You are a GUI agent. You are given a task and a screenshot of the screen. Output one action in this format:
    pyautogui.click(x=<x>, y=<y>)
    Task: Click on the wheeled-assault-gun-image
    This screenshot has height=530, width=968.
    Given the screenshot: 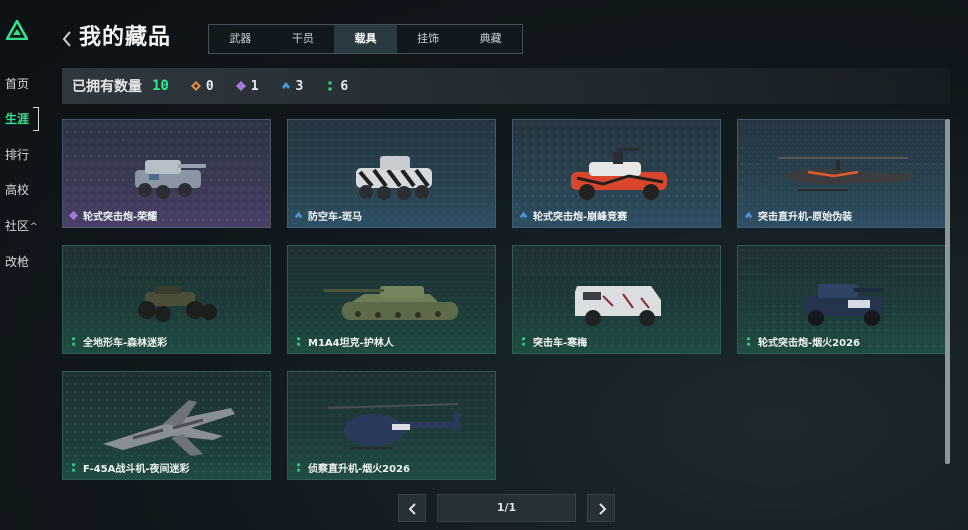 What is the action you would take?
    pyautogui.click(x=170, y=179)
    